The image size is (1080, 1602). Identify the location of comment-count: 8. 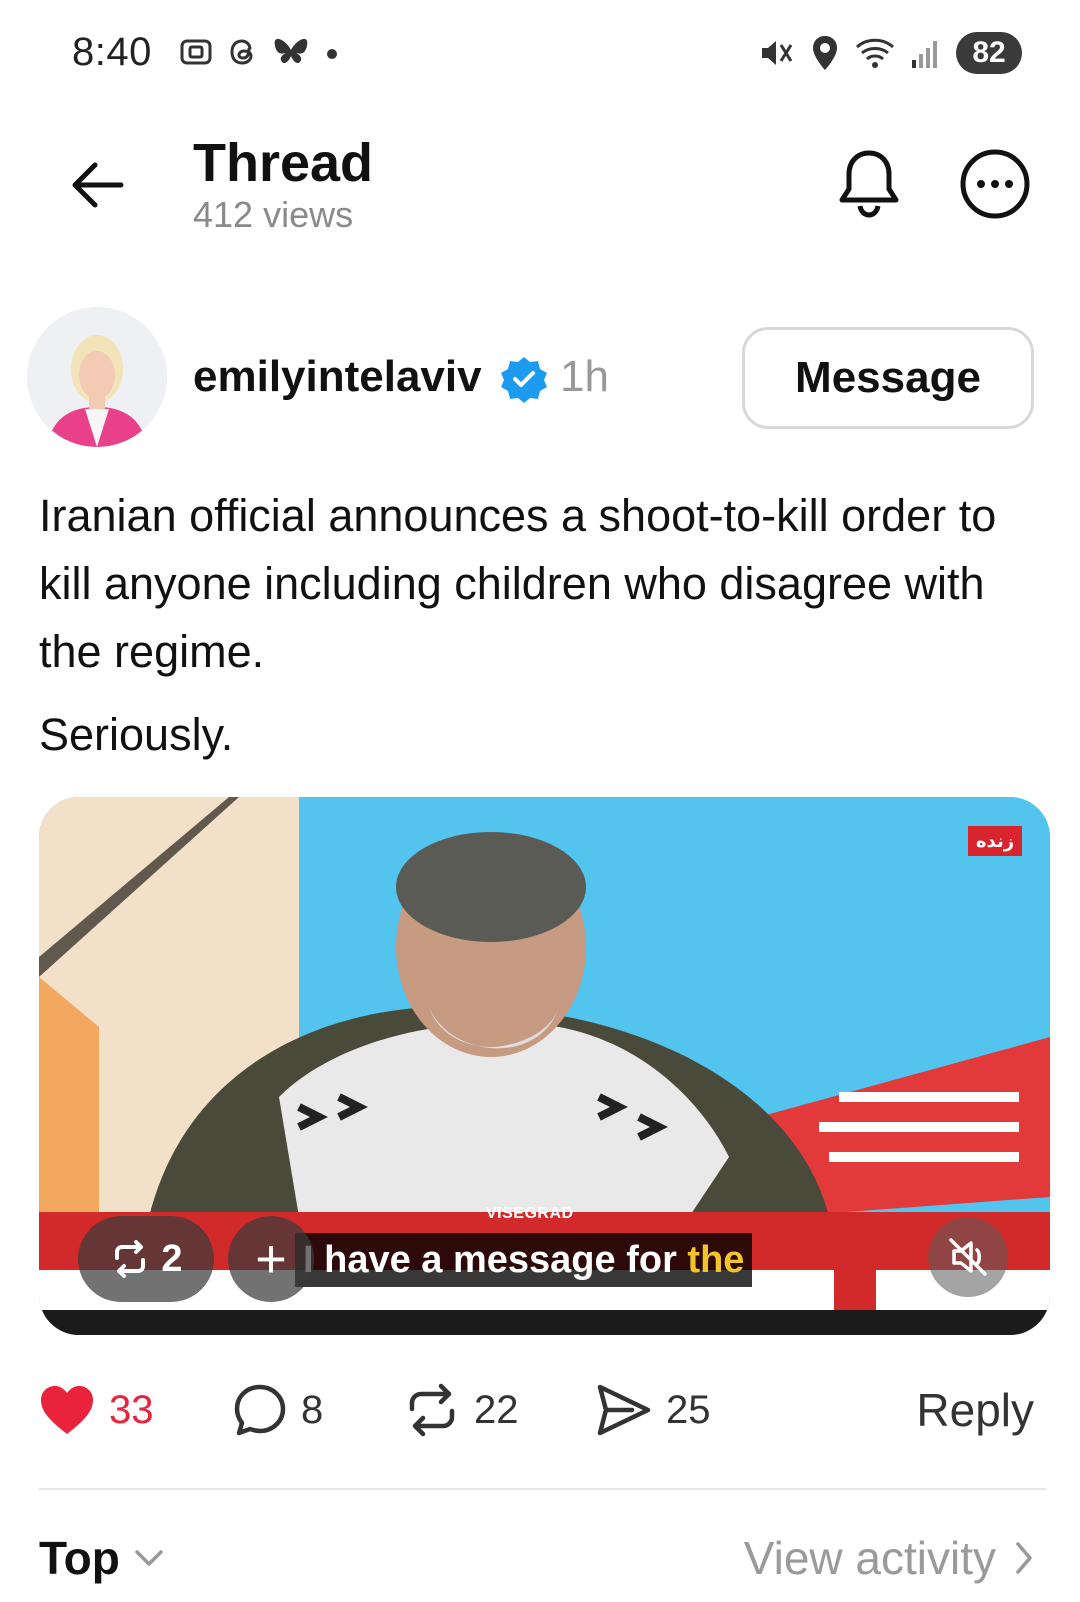
(312, 1409).